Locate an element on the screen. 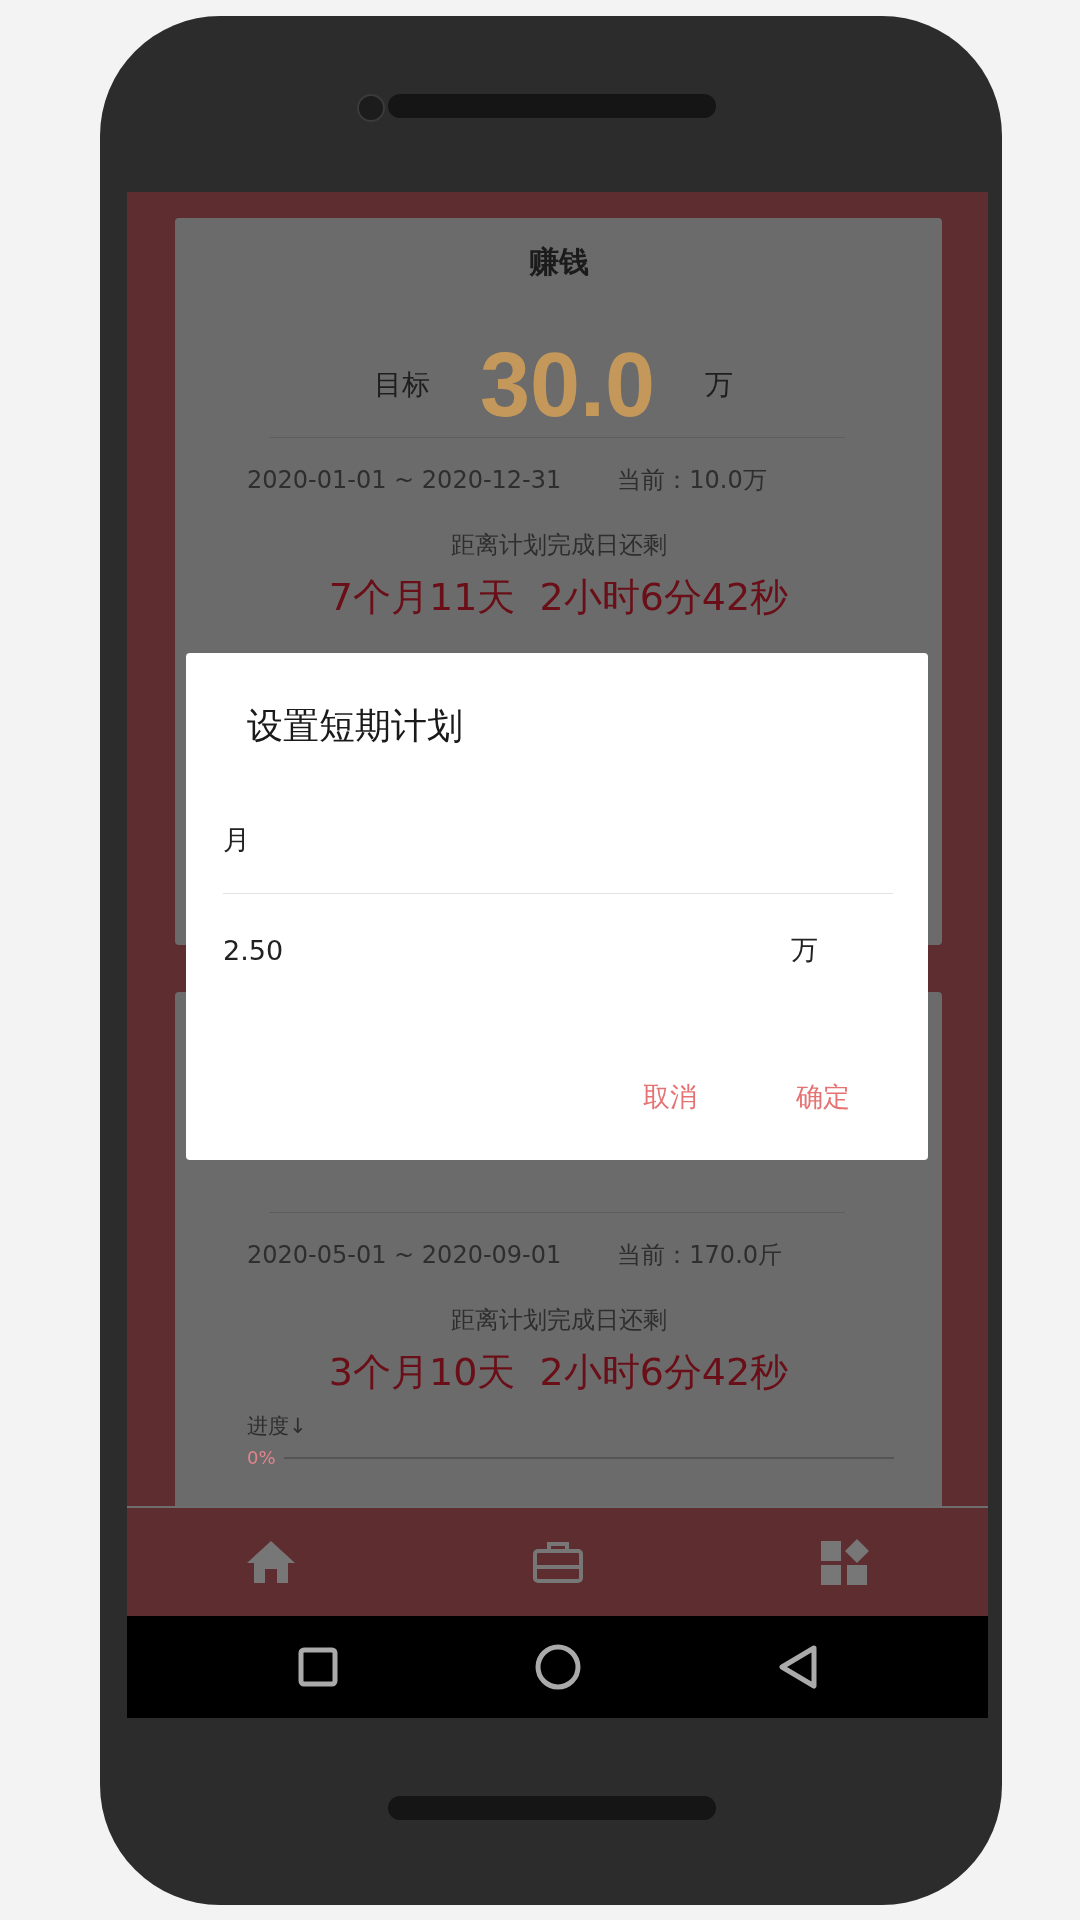 This screenshot has height=1920, width=1080. countdown: 7个月11天 2小时6分42秒 is located at coordinates (558, 597).